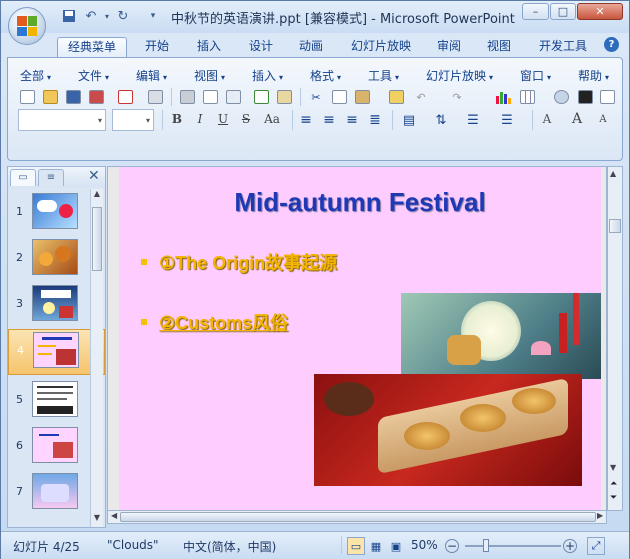 The image size is (630, 559). I want to click on next-slide-icon: ⏷, so click(613, 498).